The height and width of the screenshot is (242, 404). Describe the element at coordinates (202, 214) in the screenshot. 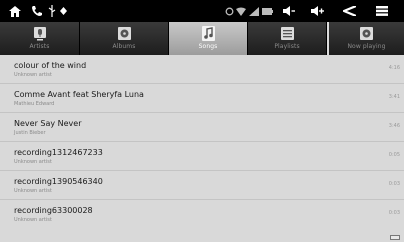

I see `list-item: recording63300028 Unknown artist 0:03` at that location.